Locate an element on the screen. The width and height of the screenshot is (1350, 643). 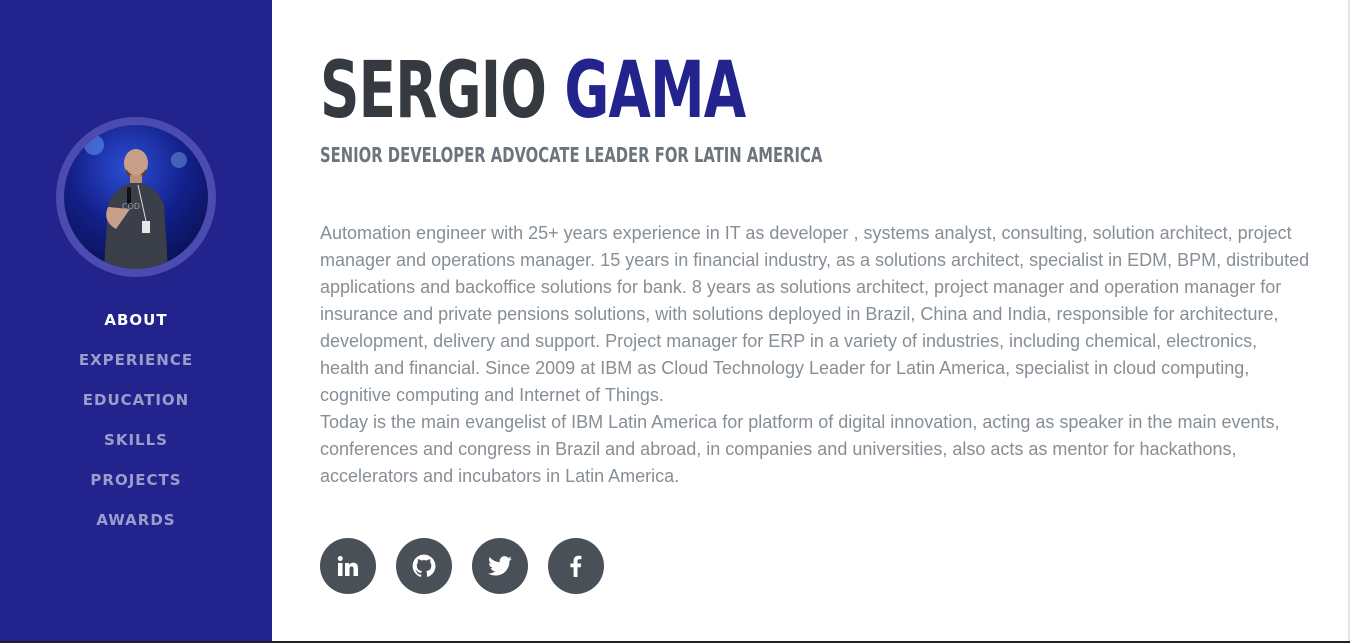
nav-item-education: EDUCATION is located at coordinates (136, 400).